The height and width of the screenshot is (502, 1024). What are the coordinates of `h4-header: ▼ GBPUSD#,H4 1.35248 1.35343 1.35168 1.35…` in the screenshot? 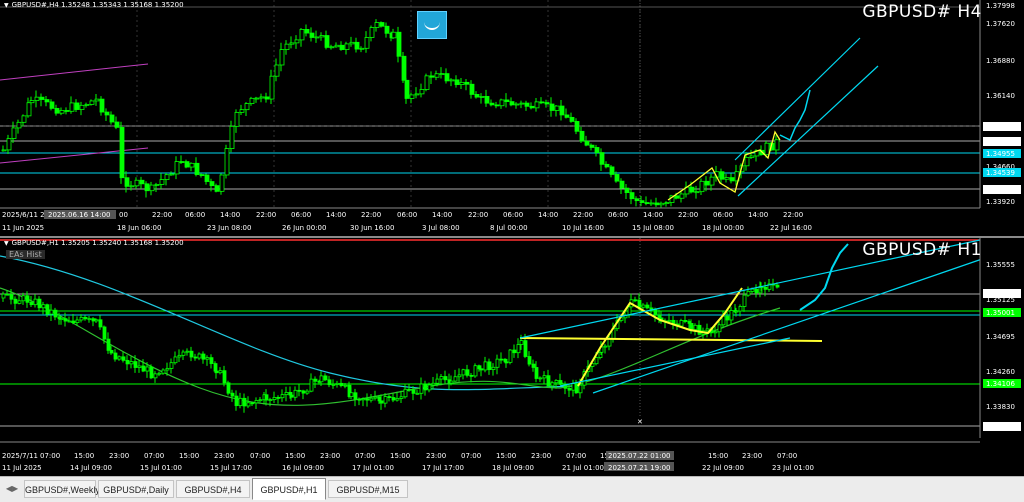 It's located at (94, 5).